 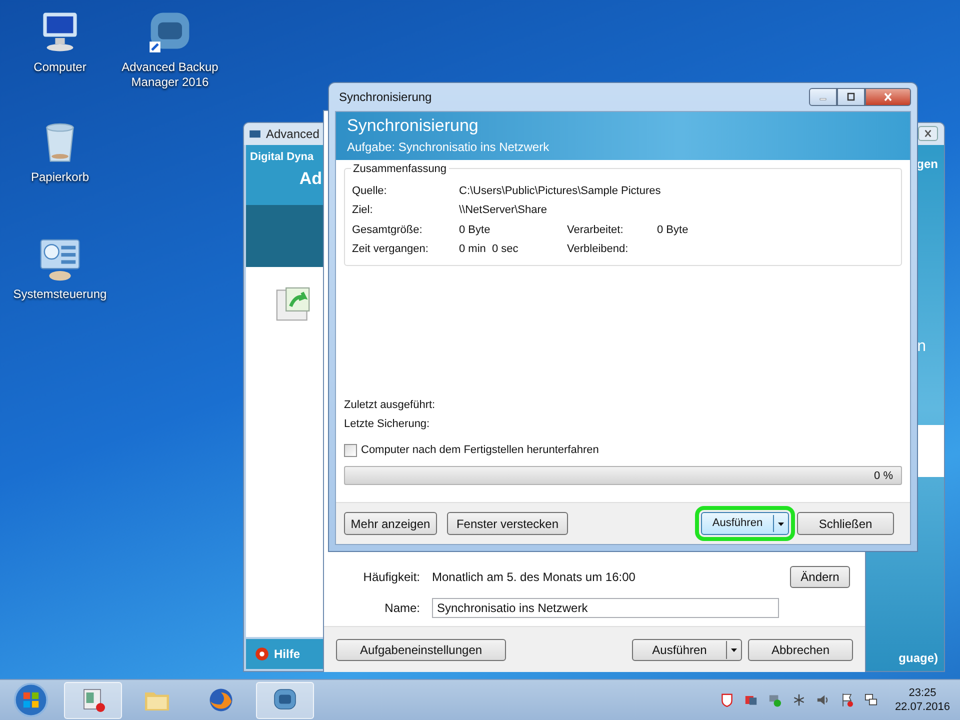 What do you see at coordinates (390, 523) in the screenshot?
I see `more-button: Mehr anzeigen` at bounding box center [390, 523].